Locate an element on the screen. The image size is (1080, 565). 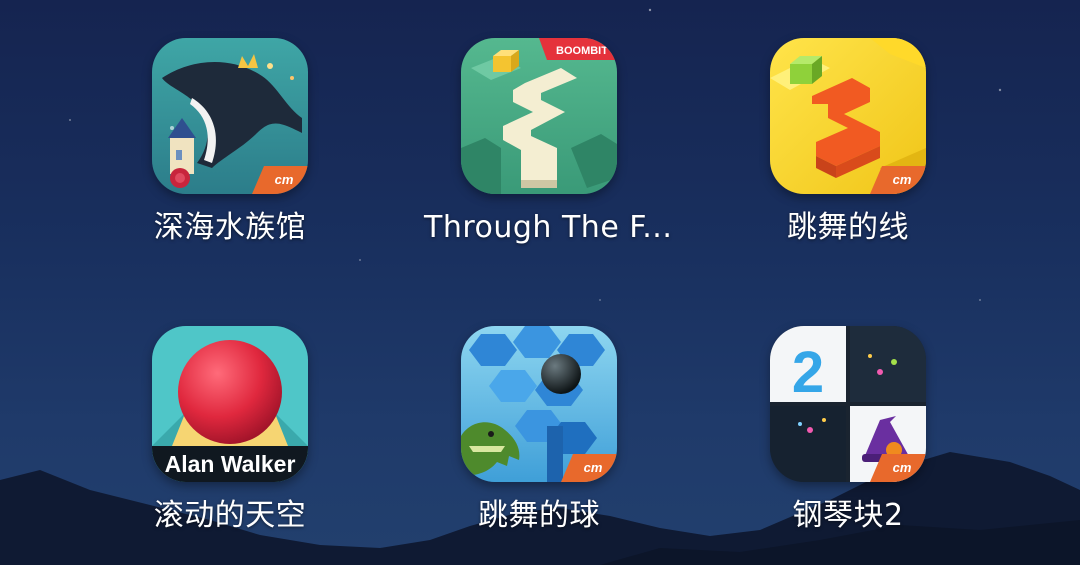
svg-text: Alan Walker is located at coordinates (230, 464).